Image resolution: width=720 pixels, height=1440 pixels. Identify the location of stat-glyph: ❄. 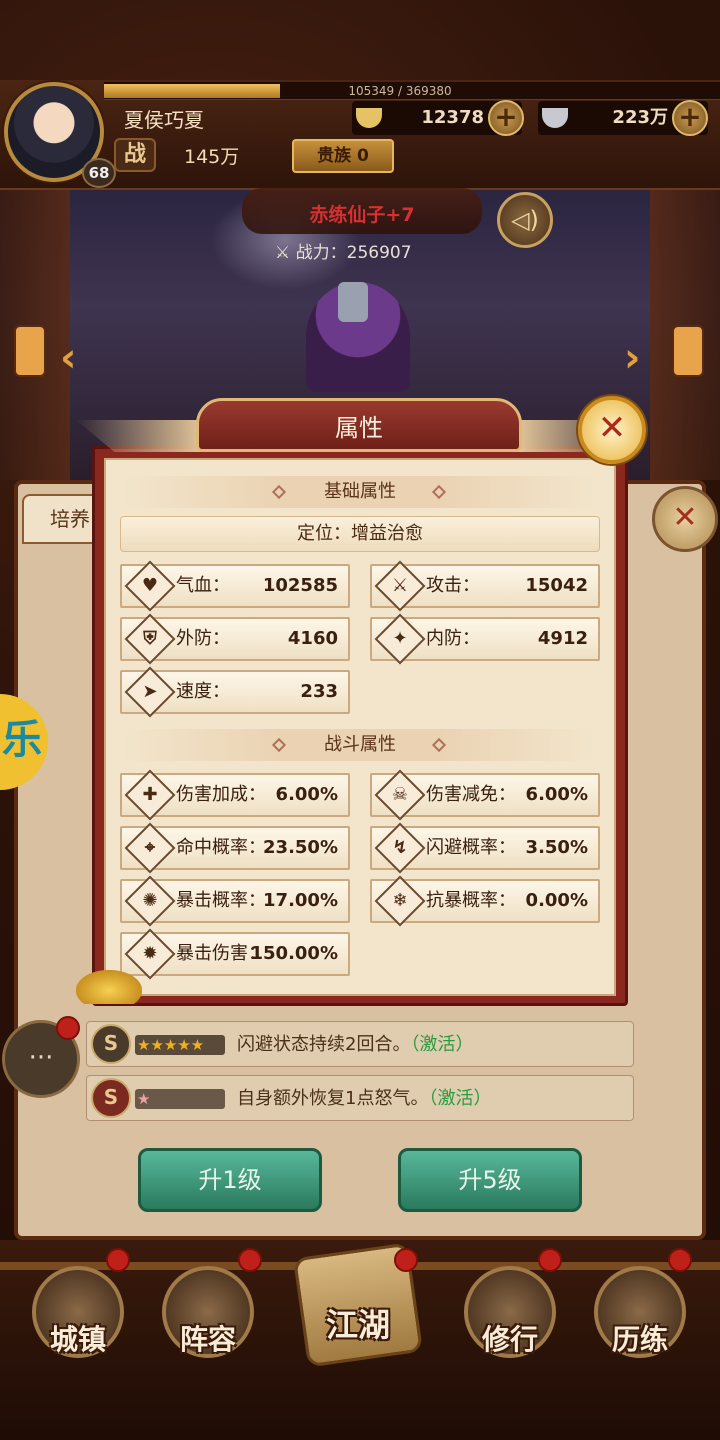
(400, 900).